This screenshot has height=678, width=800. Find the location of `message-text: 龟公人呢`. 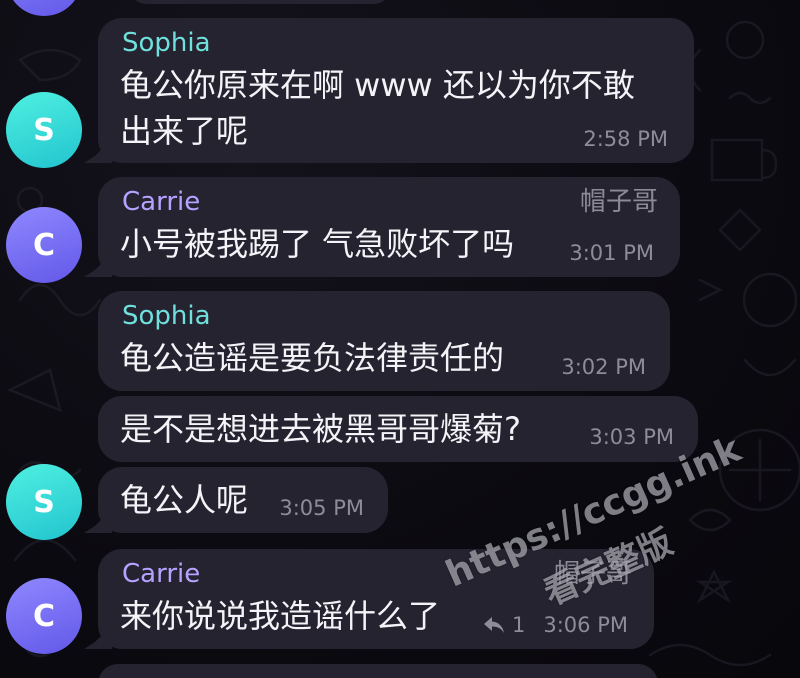

message-text: 龟公人呢 is located at coordinates (184, 500).